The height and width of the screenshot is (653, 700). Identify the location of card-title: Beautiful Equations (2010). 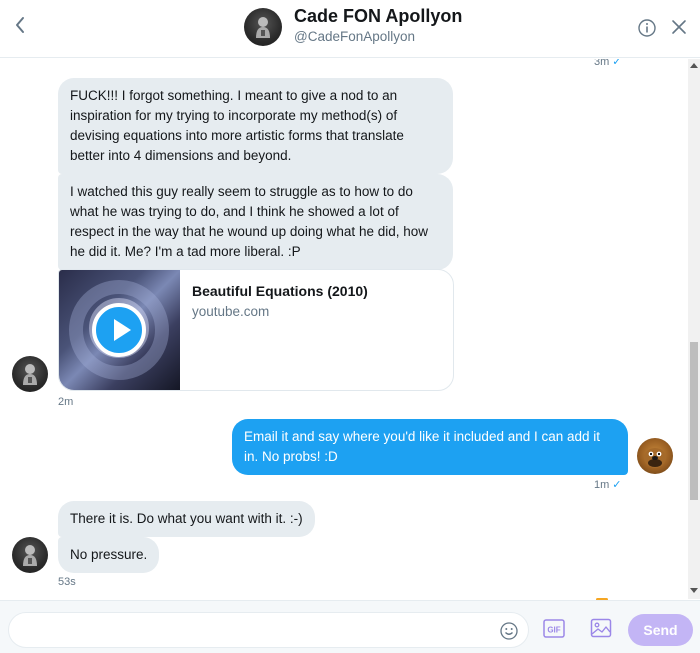
(280, 291).